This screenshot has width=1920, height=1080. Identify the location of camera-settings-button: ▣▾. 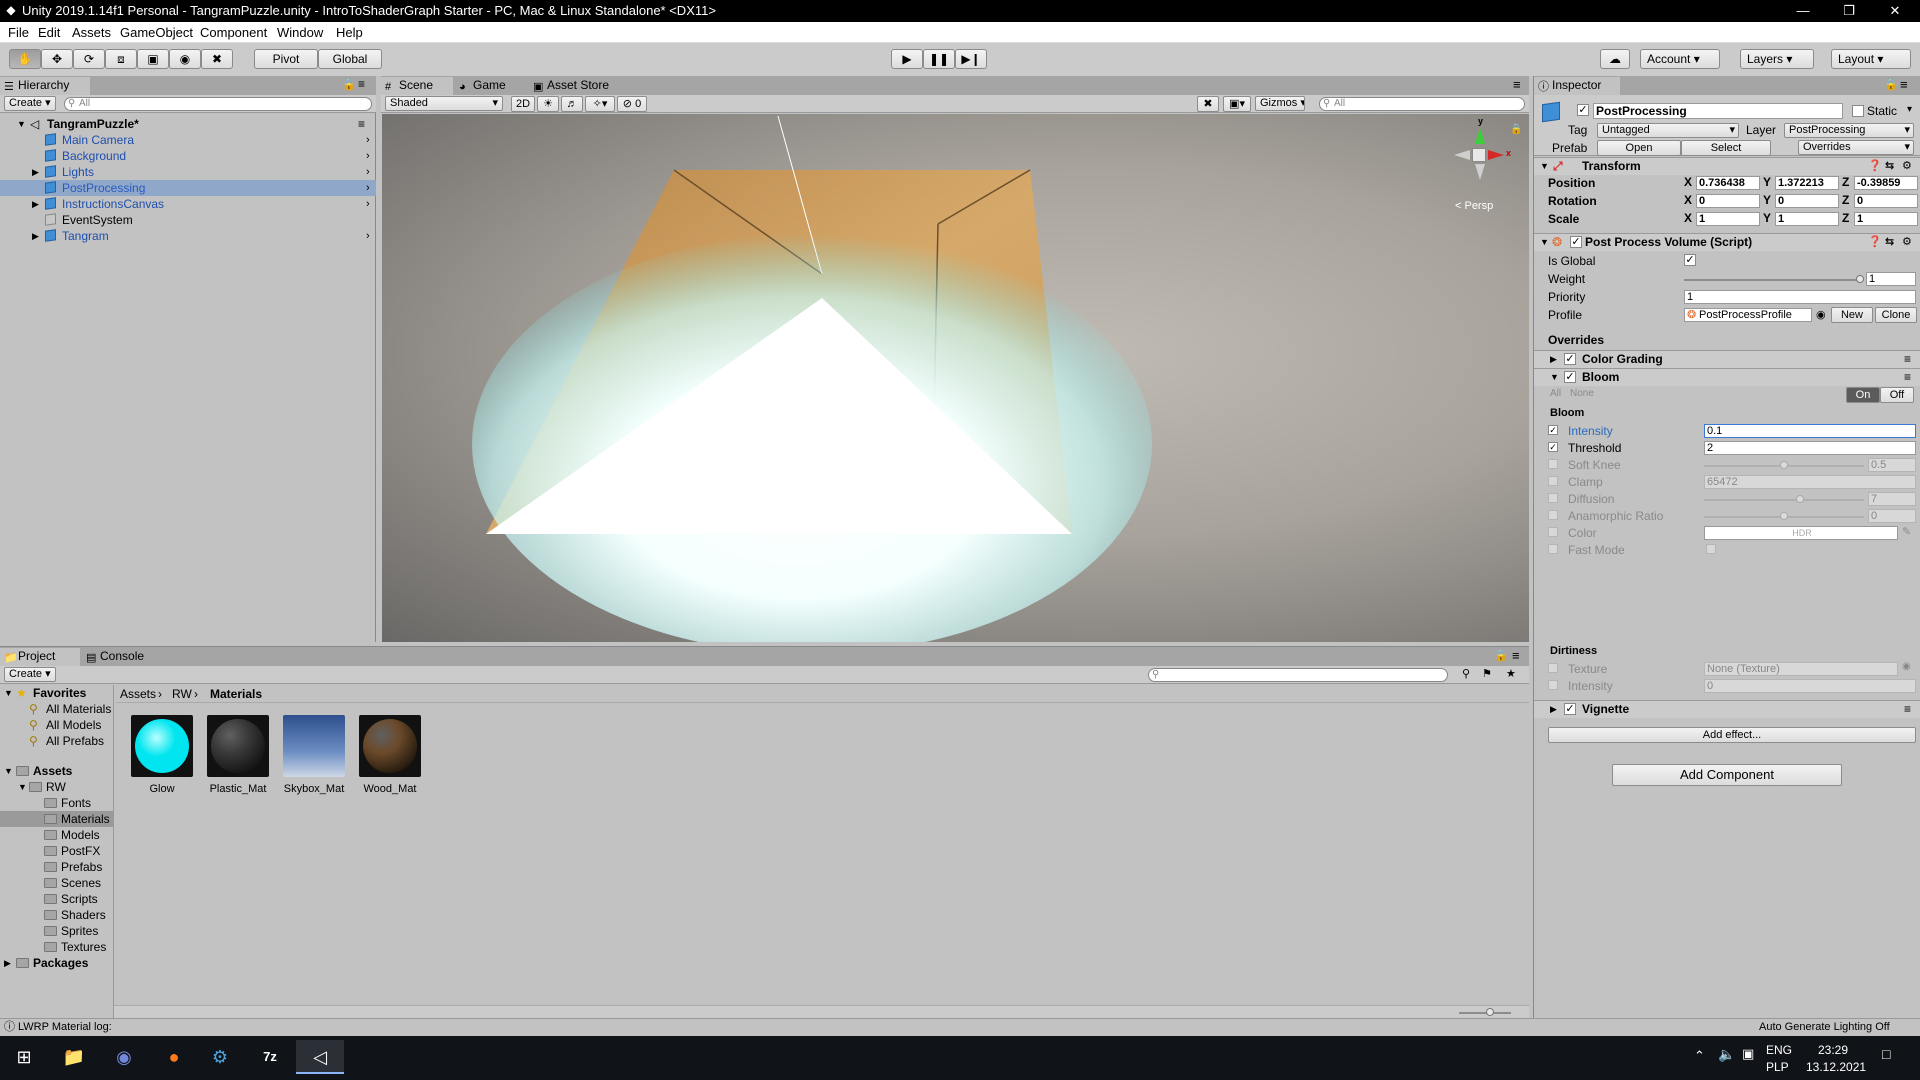
(1237, 104).